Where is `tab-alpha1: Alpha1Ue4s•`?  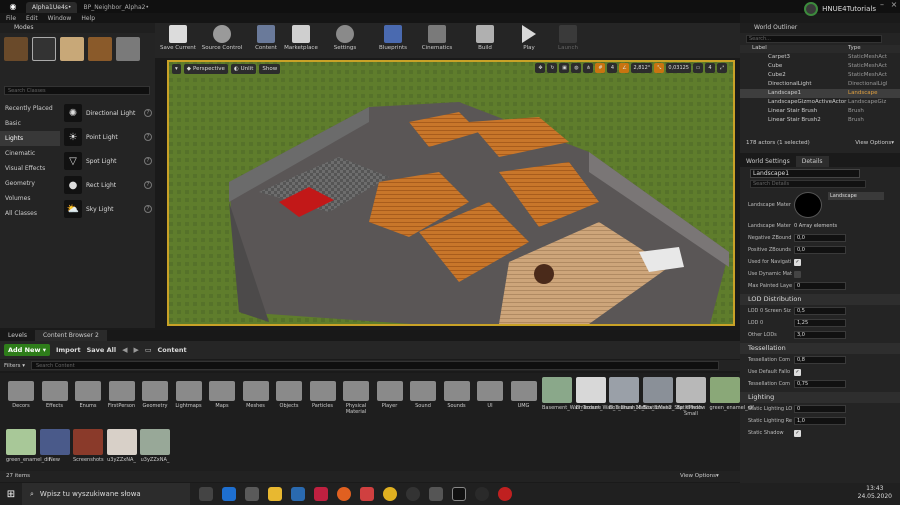 tab-alpha1: Alpha1Ue4s• is located at coordinates (52, 7).